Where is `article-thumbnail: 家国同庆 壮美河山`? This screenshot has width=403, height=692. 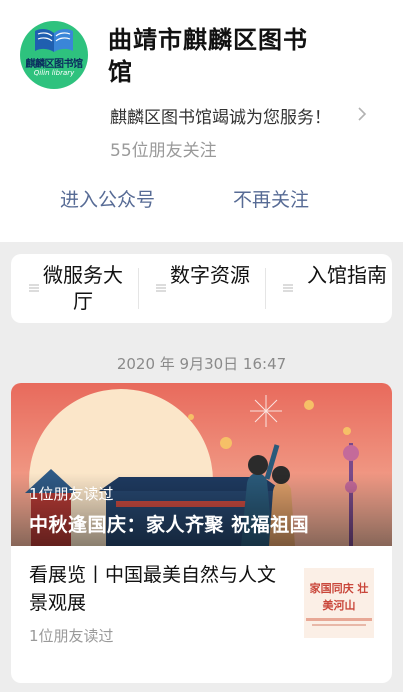 article-thumbnail: 家国同庆 壮美河山 is located at coordinates (339, 603).